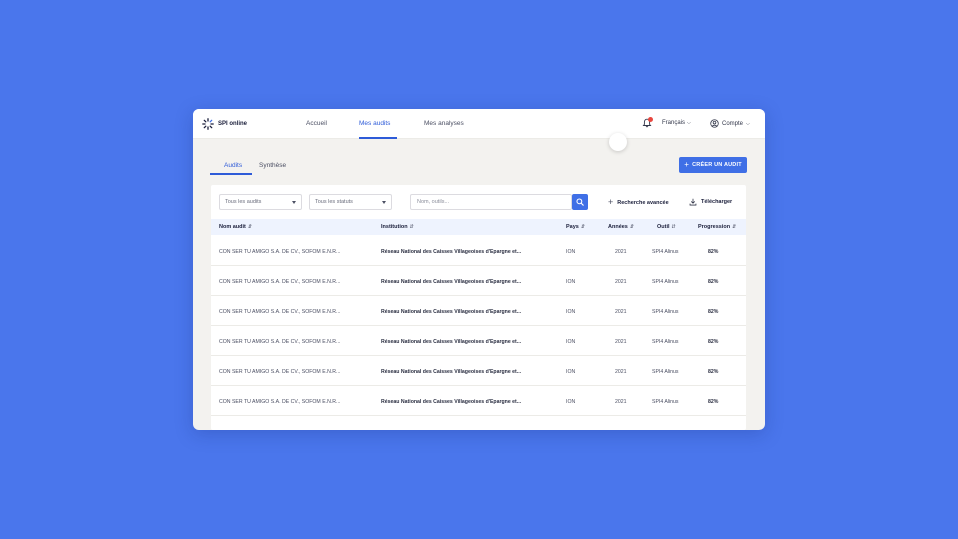 Image resolution: width=958 pixels, height=539 pixels. What do you see at coordinates (444, 123) in the screenshot?
I see `nav-mes-analyses: Mes analyses` at bounding box center [444, 123].